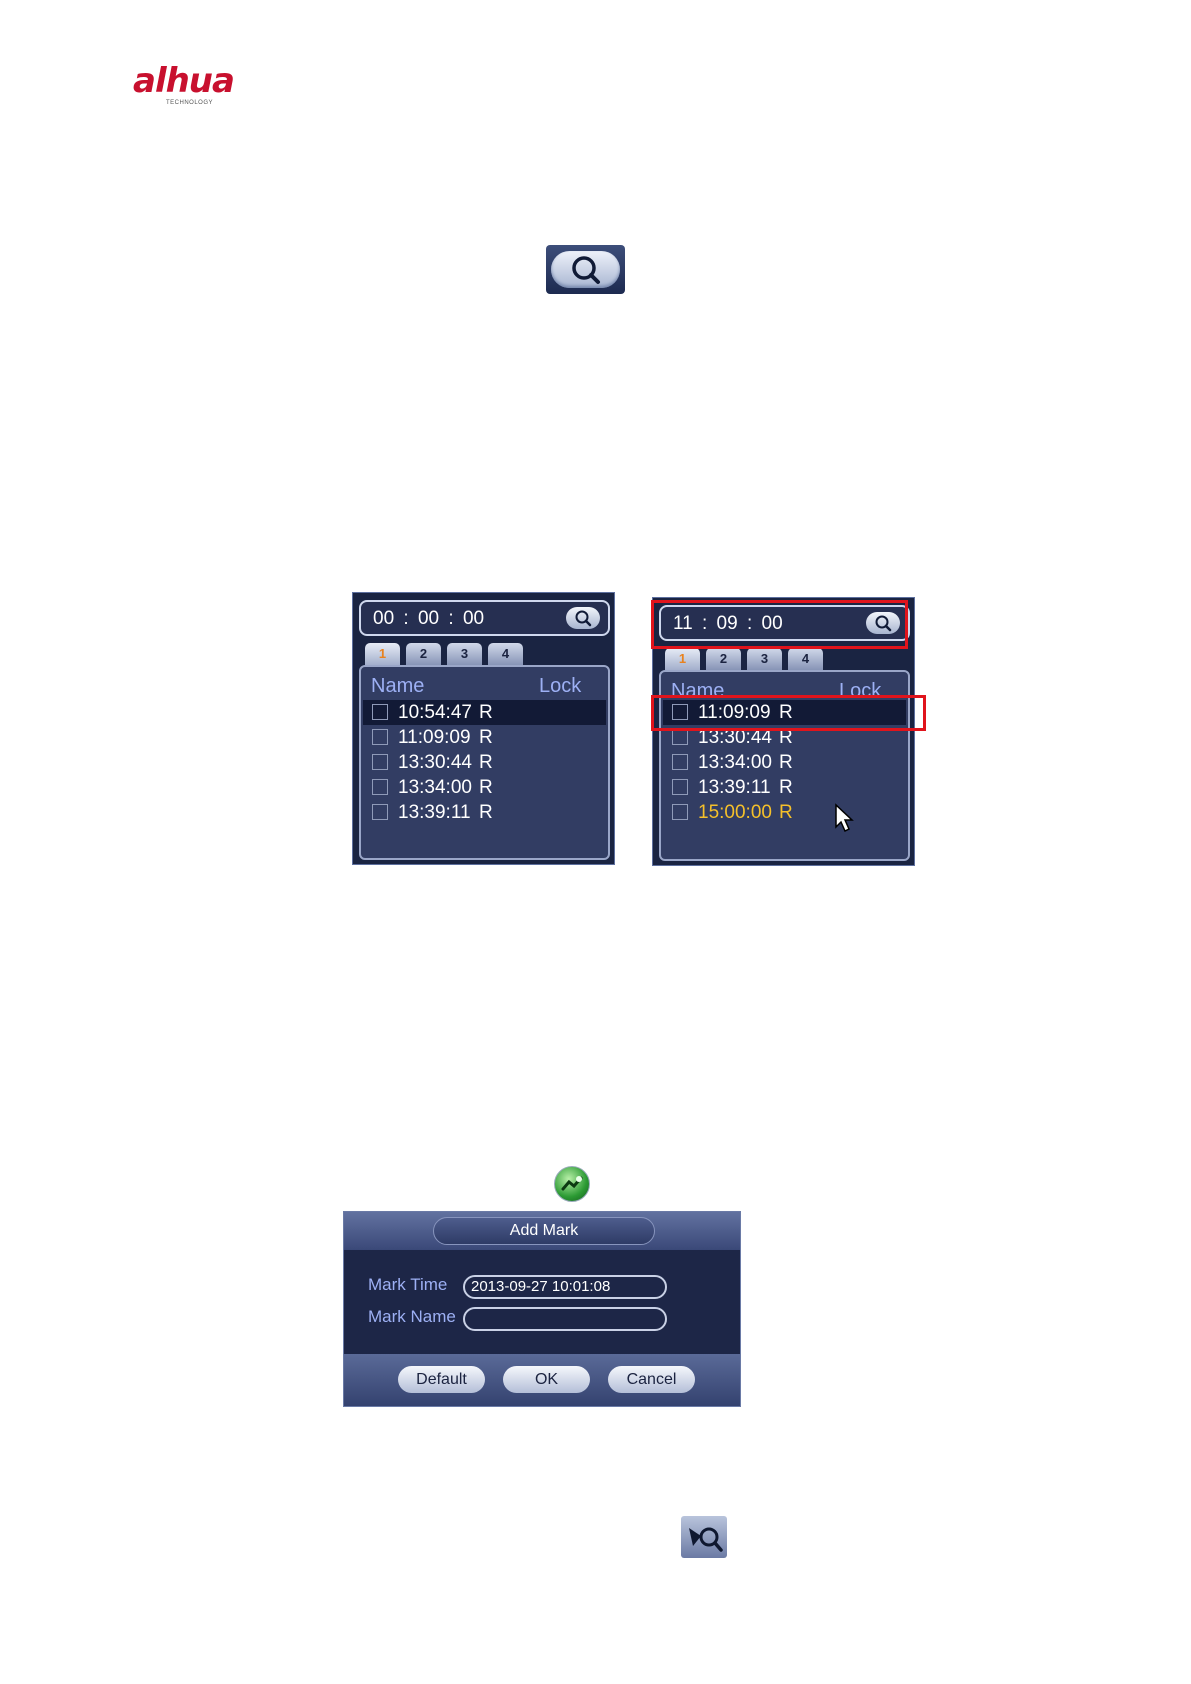 The image size is (1191, 1684). Describe the element at coordinates (788, 713) in the screenshot. I see `annotation-box-row` at that location.